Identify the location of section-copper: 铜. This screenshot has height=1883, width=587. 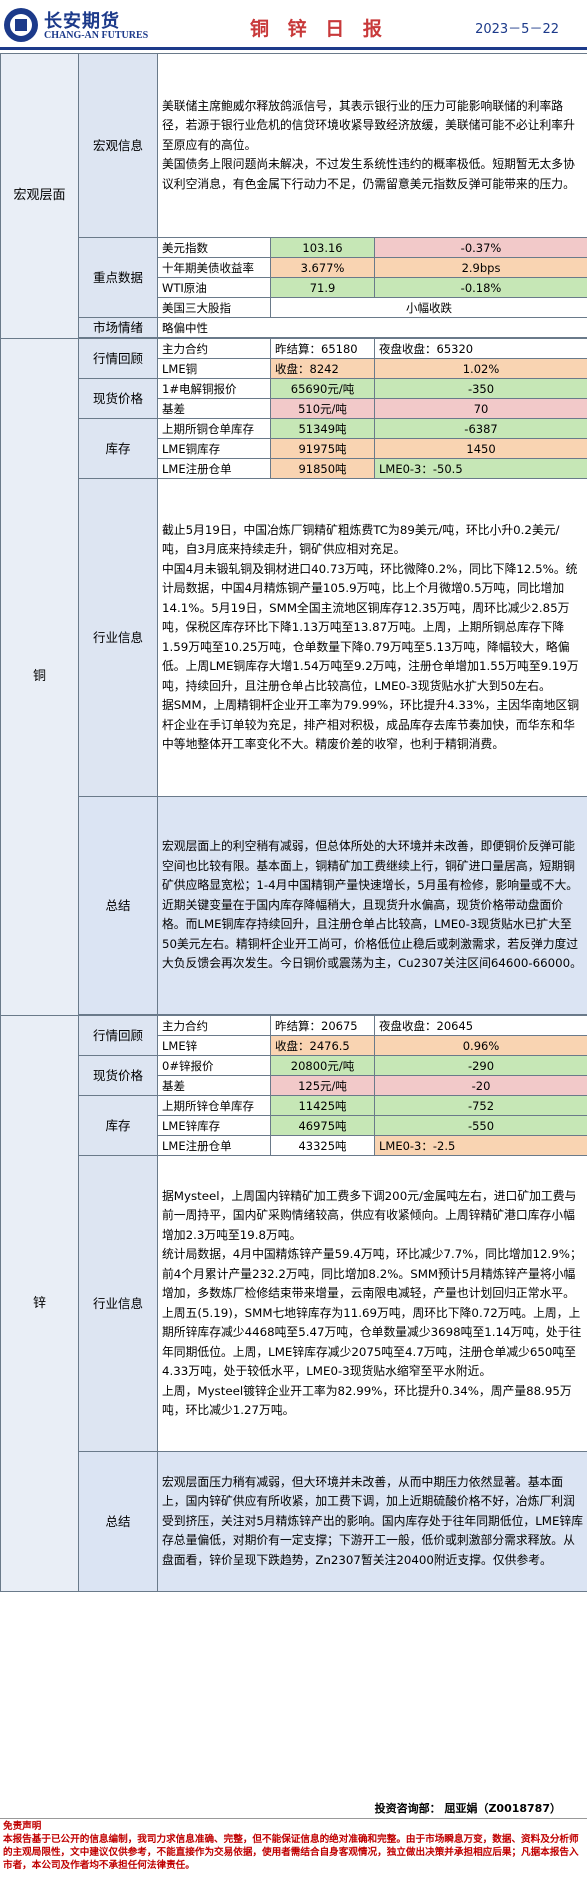
(39, 677).